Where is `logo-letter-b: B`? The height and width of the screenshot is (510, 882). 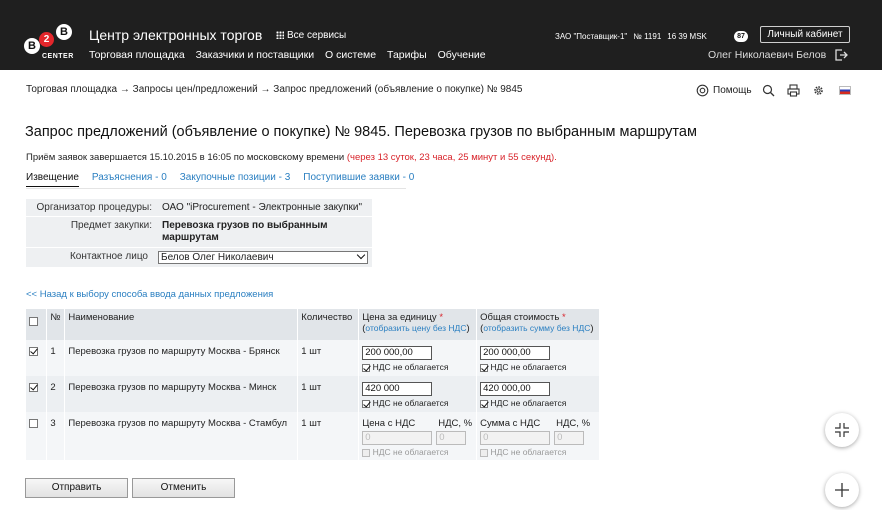 logo-letter-b: B is located at coordinates (32, 46).